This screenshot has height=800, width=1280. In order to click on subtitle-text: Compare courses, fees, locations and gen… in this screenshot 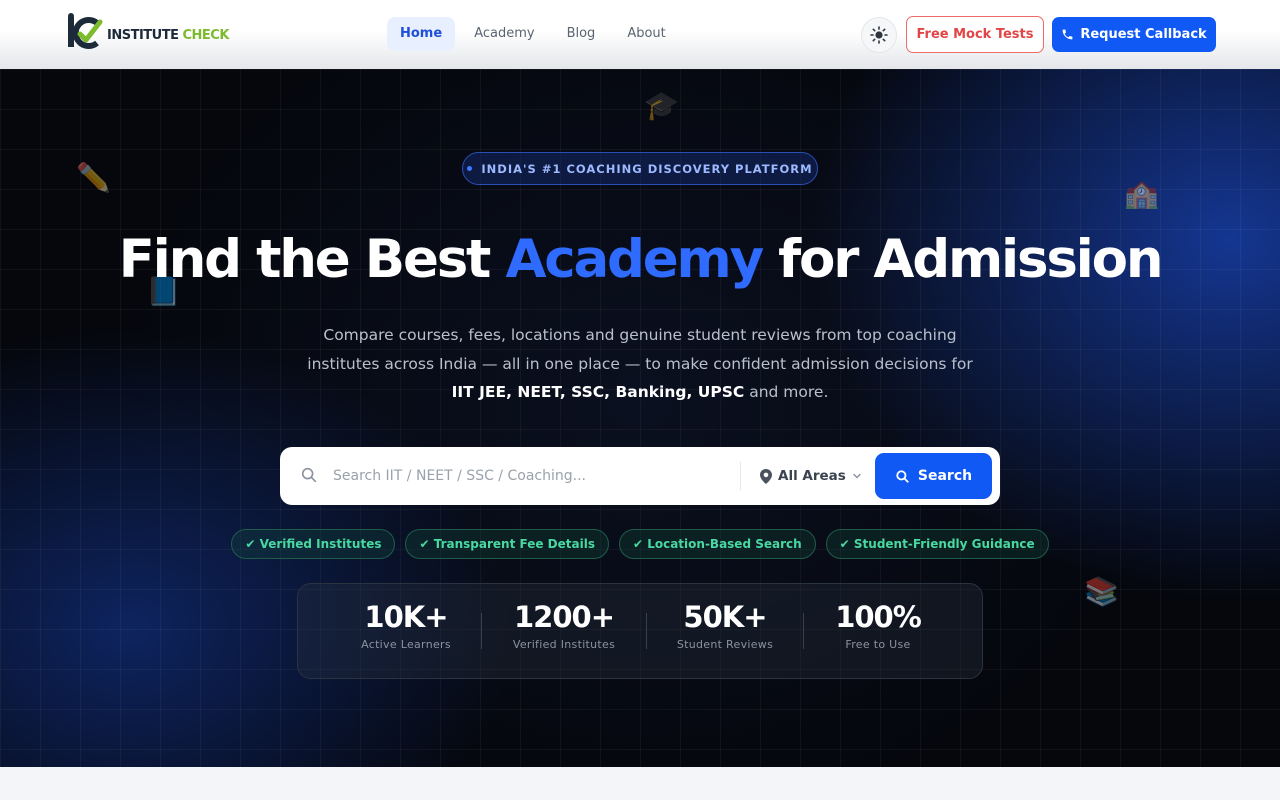, I will do `click(640, 349)`.